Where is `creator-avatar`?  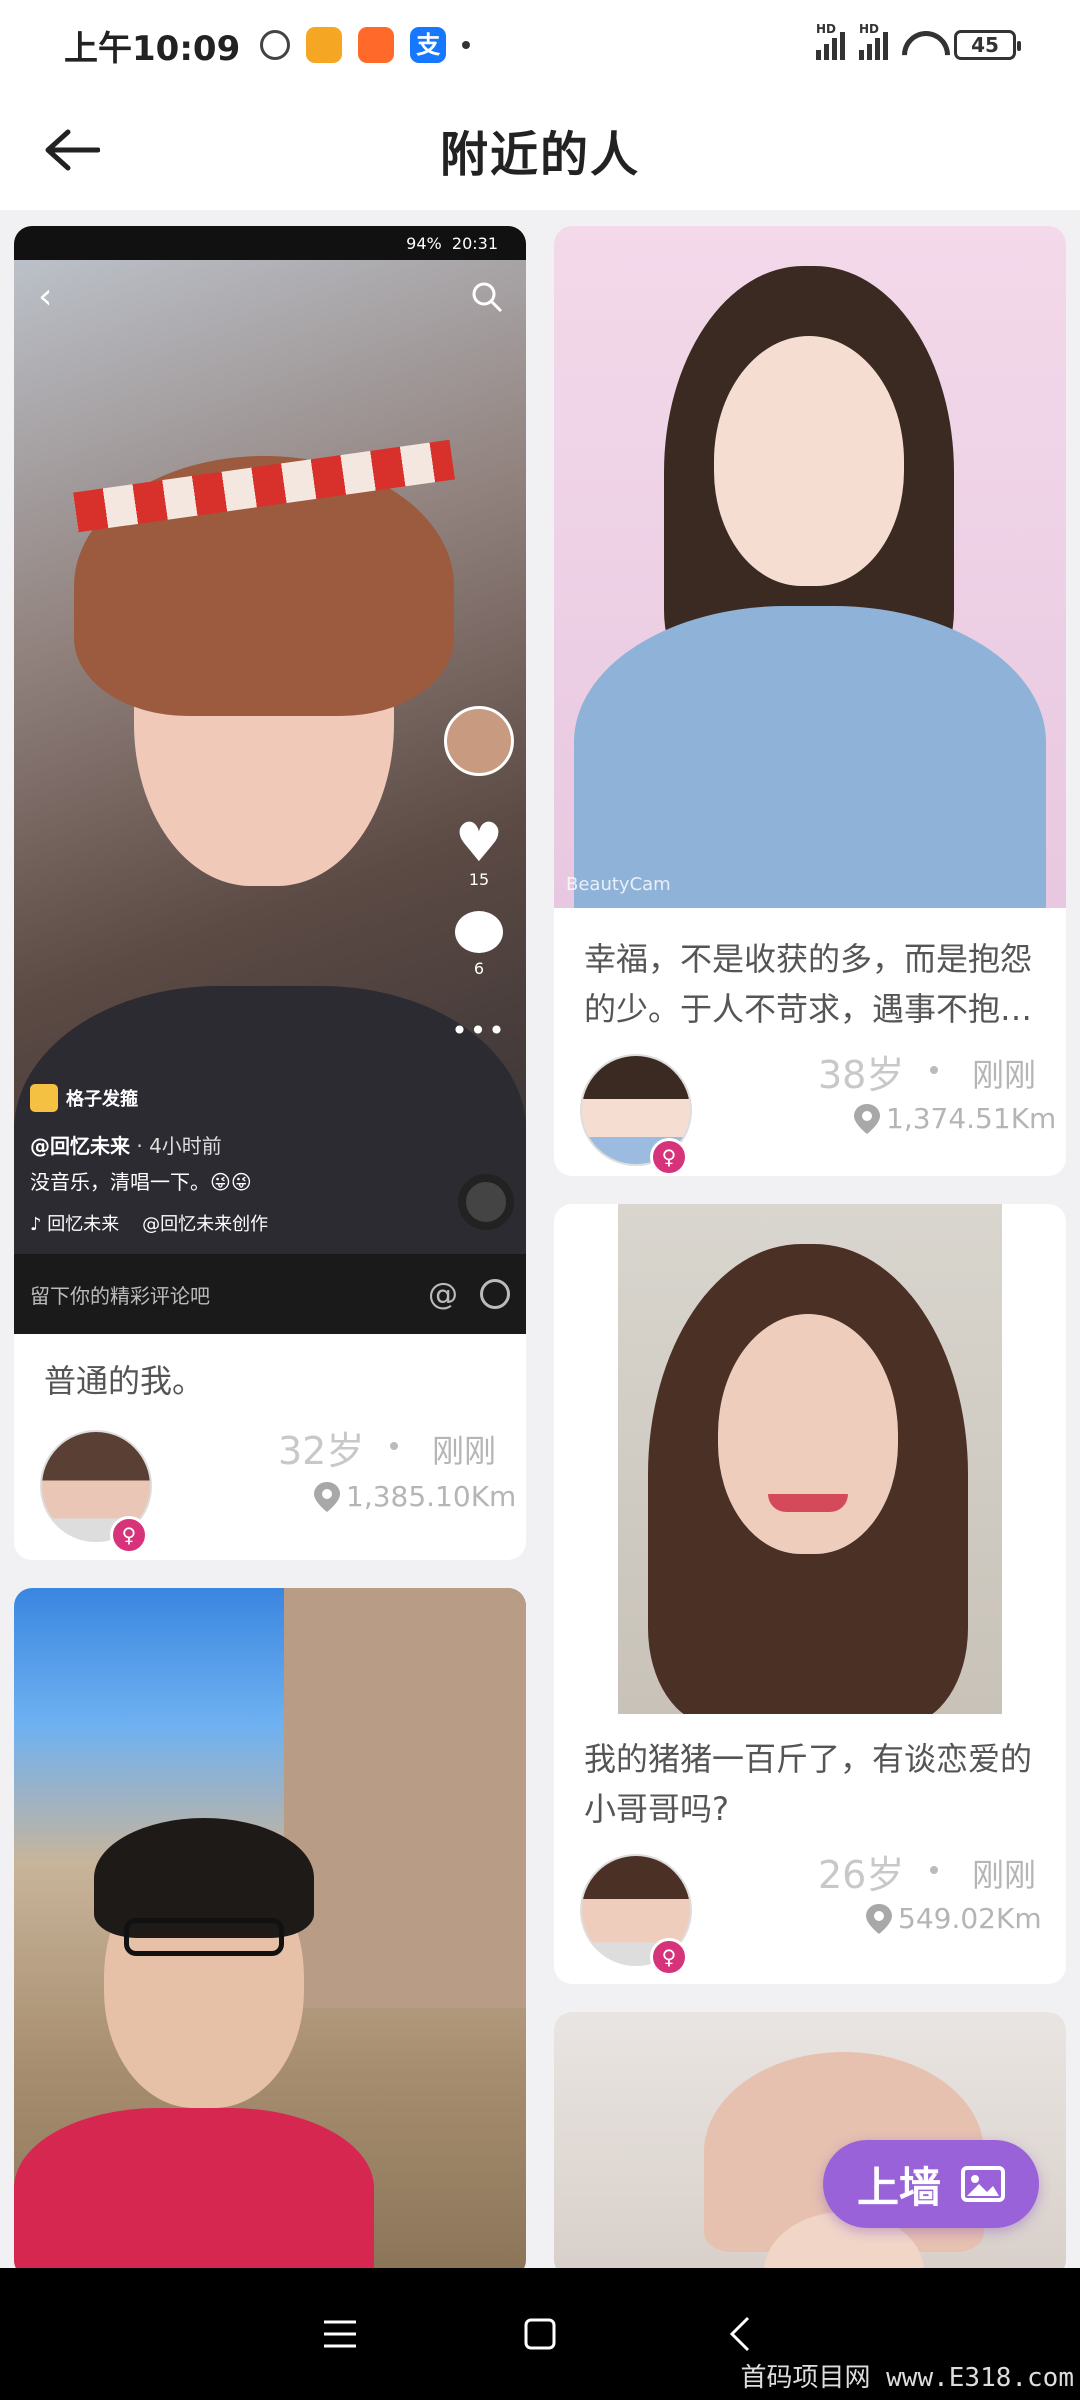 creator-avatar is located at coordinates (479, 741).